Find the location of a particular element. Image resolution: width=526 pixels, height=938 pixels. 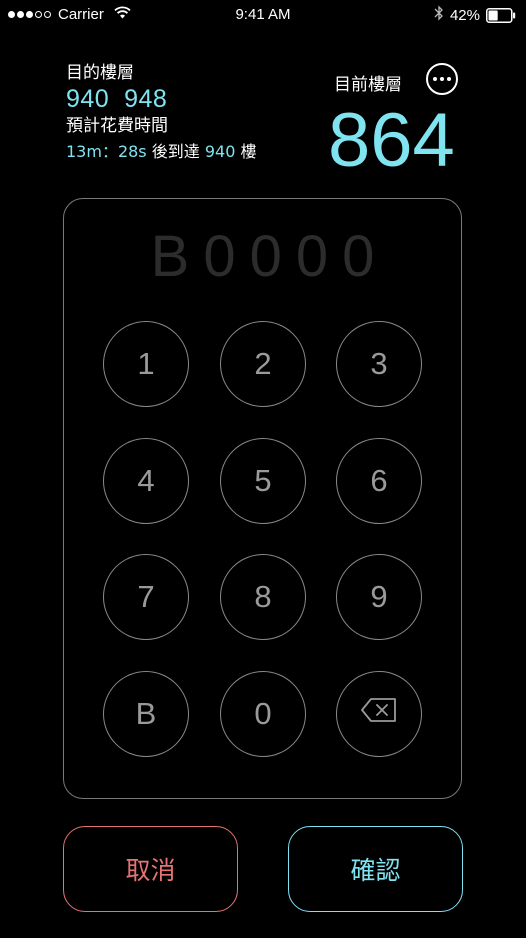

key-9: 9 is located at coordinates (379, 597).